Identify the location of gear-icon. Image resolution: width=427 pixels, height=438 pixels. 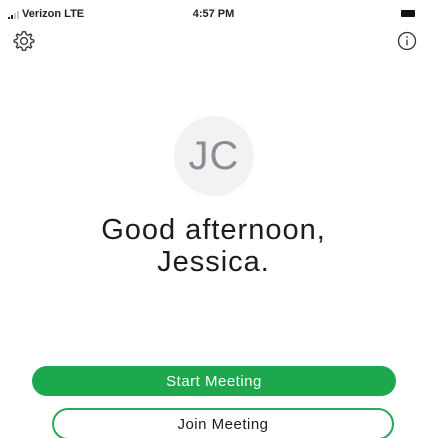
(24, 41).